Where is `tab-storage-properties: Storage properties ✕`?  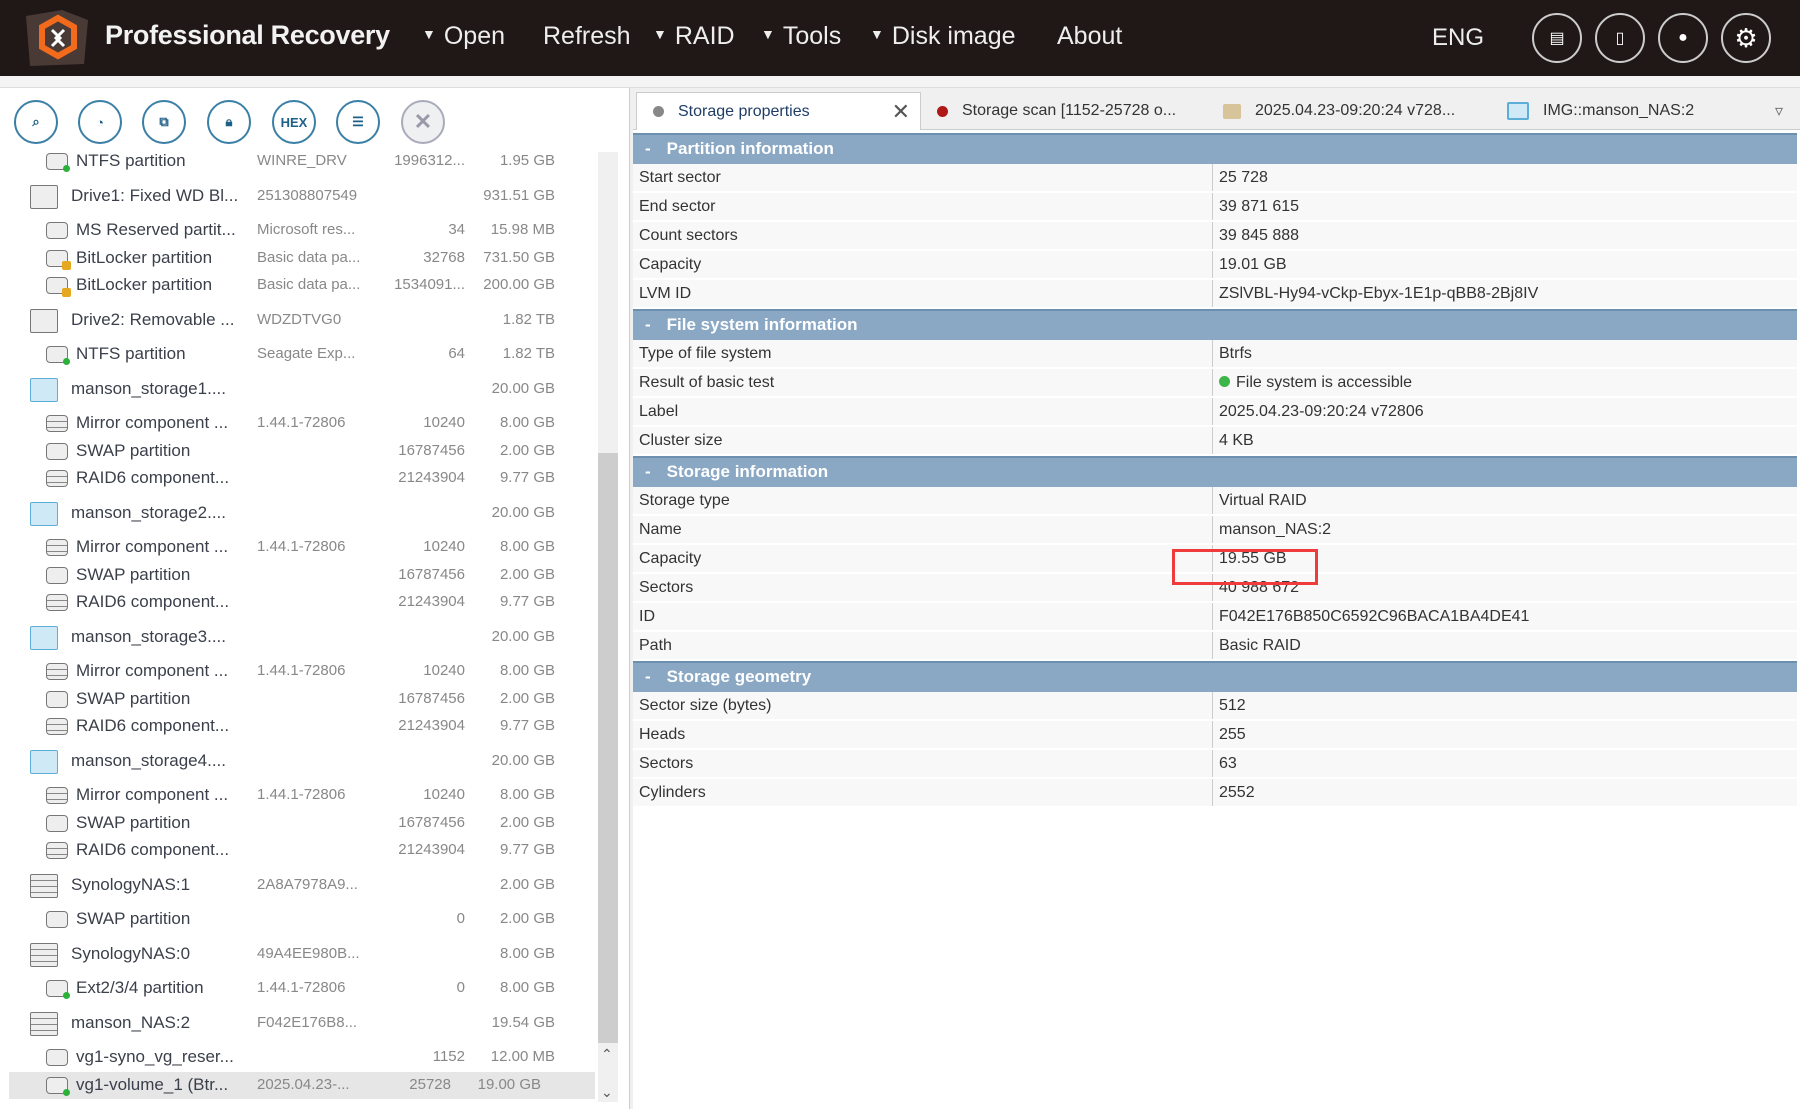 tab-storage-properties: Storage properties ✕ is located at coordinates (778, 111).